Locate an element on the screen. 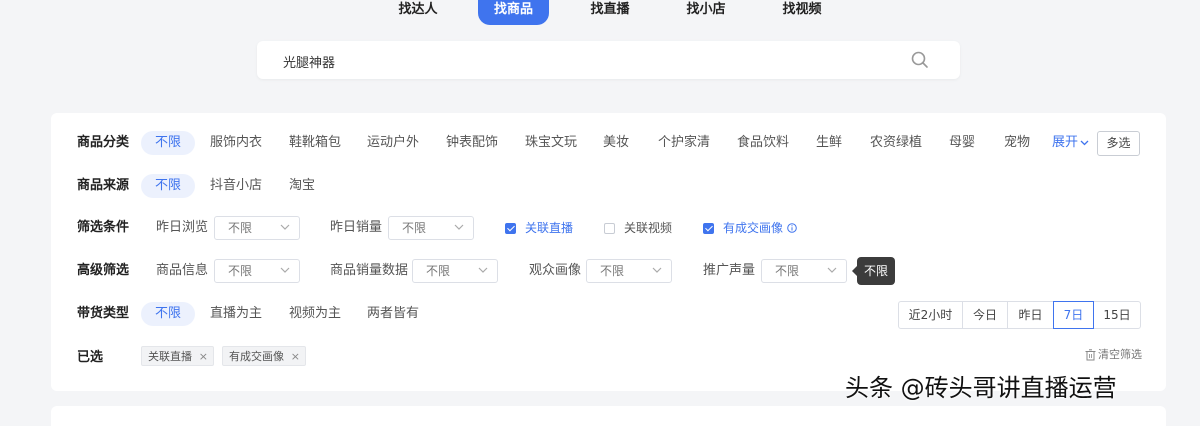 Image resolution: width=1200 pixels, height=426 pixels. source-option-douyin: 抖音小店 is located at coordinates (236, 186).